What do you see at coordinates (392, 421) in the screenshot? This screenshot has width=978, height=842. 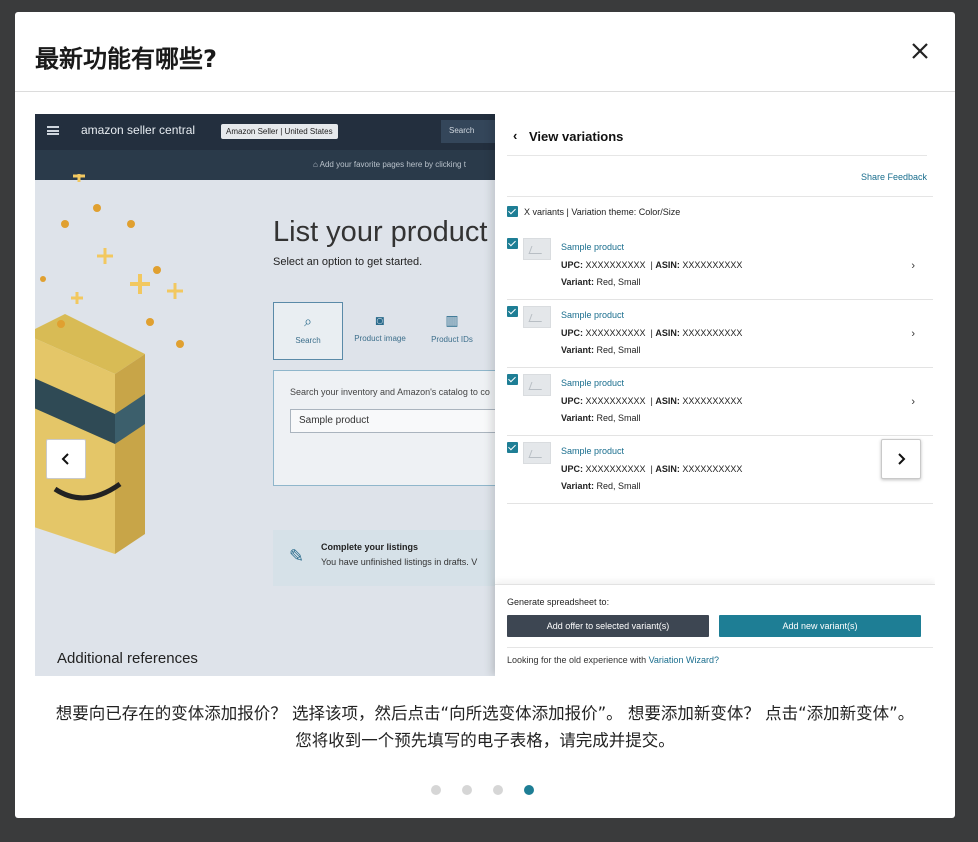 I see `catalog-search-input: Sample product` at bounding box center [392, 421].